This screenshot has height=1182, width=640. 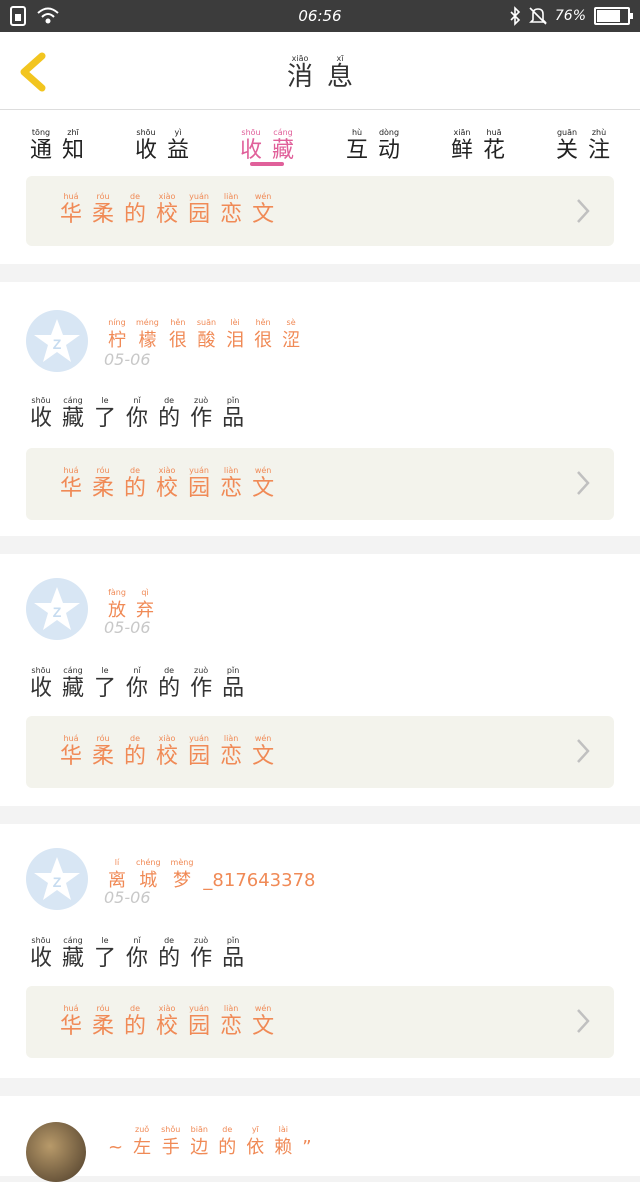 I want to click on tab-interactions: hù 互 dòng 动, so click(x=373, y=142).